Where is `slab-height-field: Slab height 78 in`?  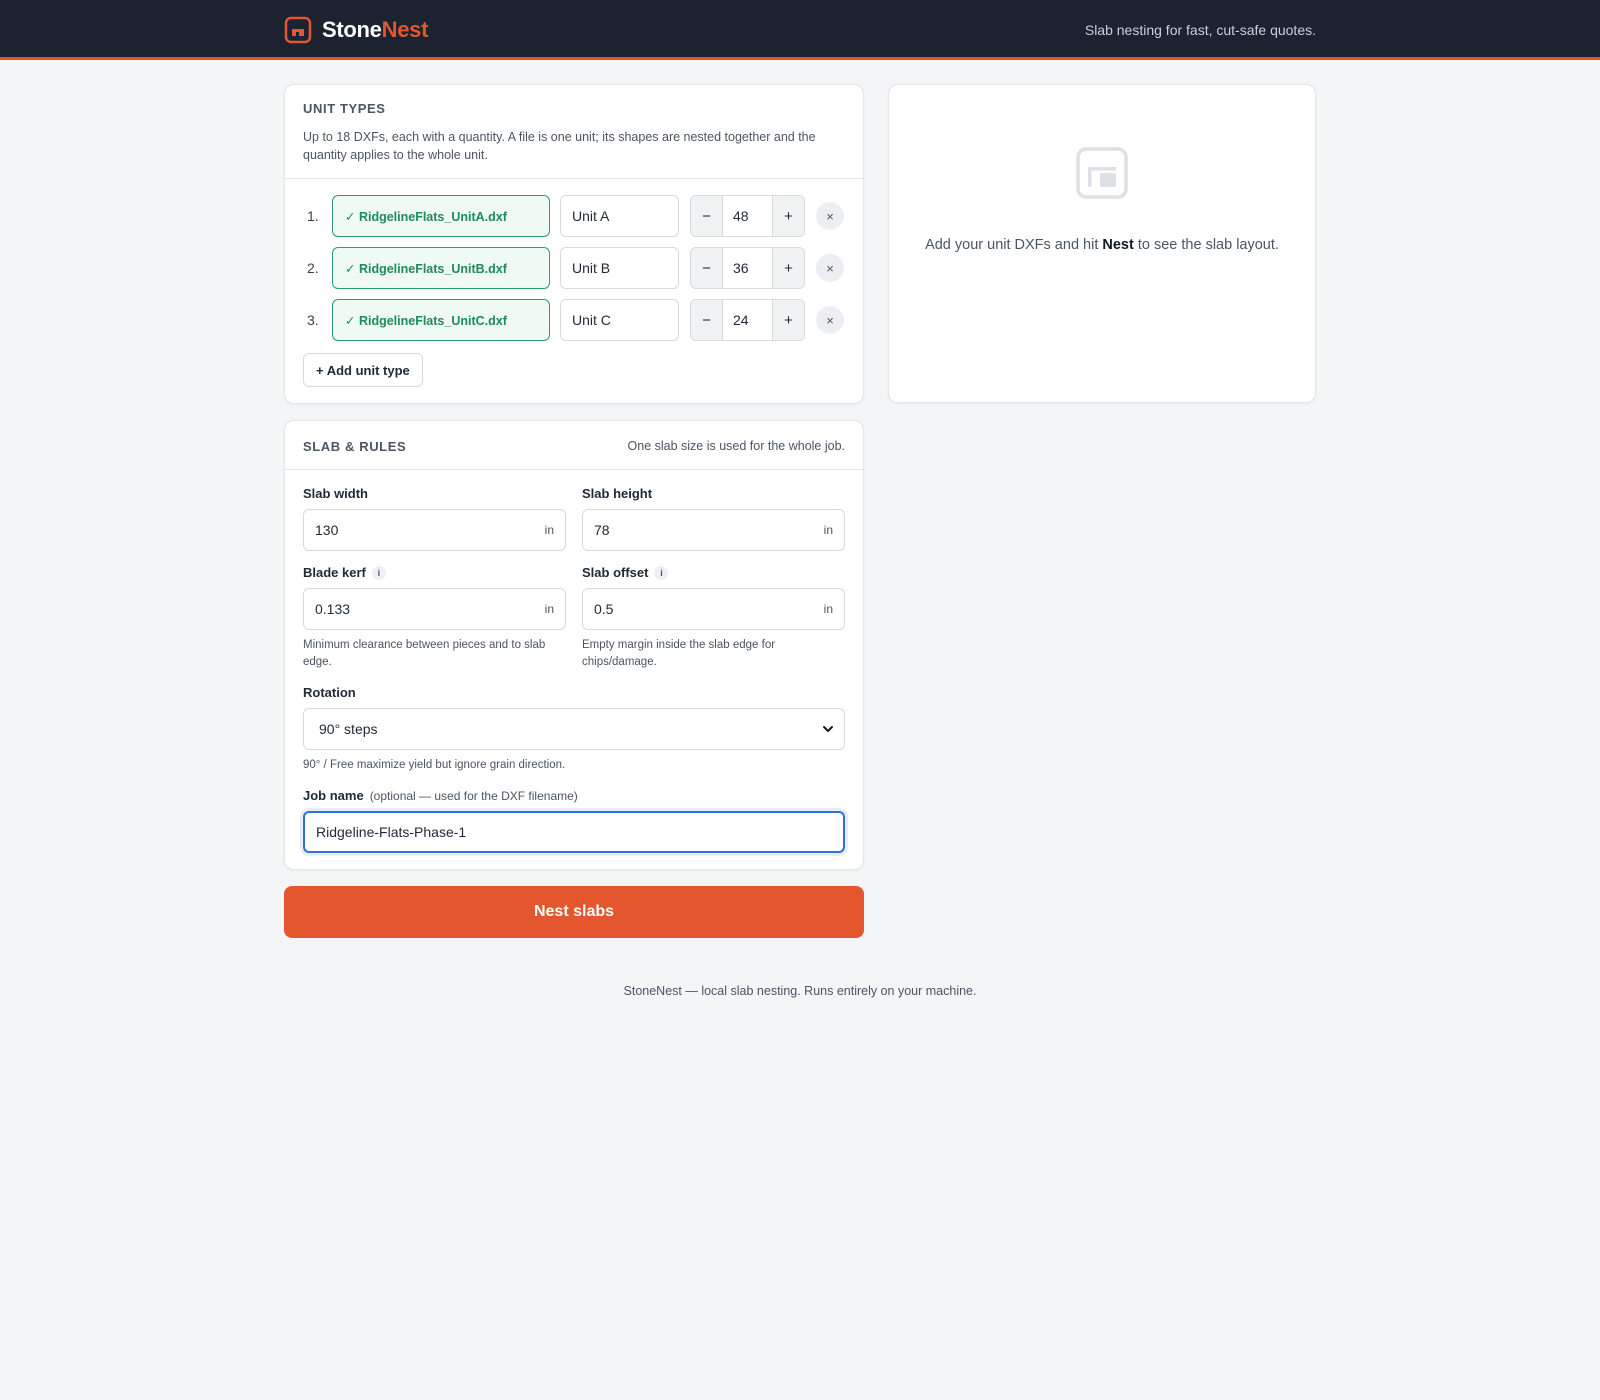 slab-height-field: Slab height 78 in is located at coordinates (713, 518).